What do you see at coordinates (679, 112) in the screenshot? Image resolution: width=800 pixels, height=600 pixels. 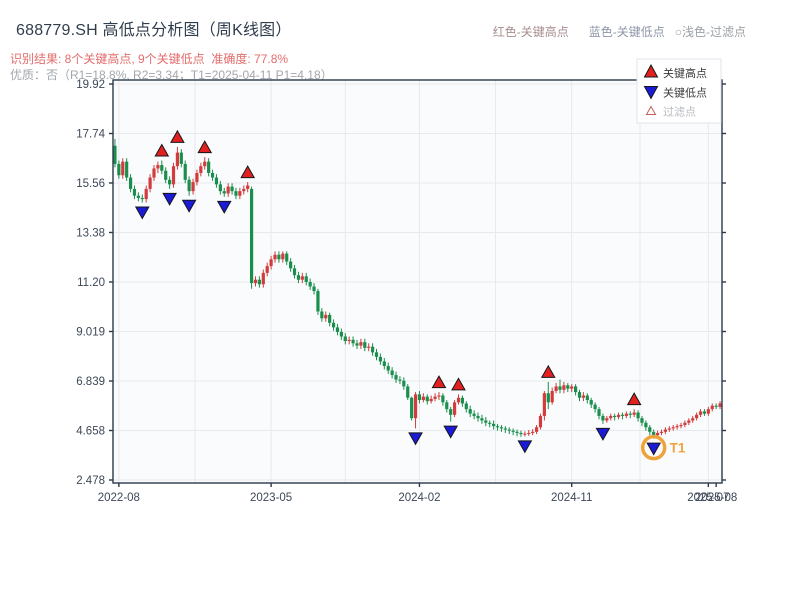 I see `legend-filter-label: 过滤点` at bounding box center [679, 112].